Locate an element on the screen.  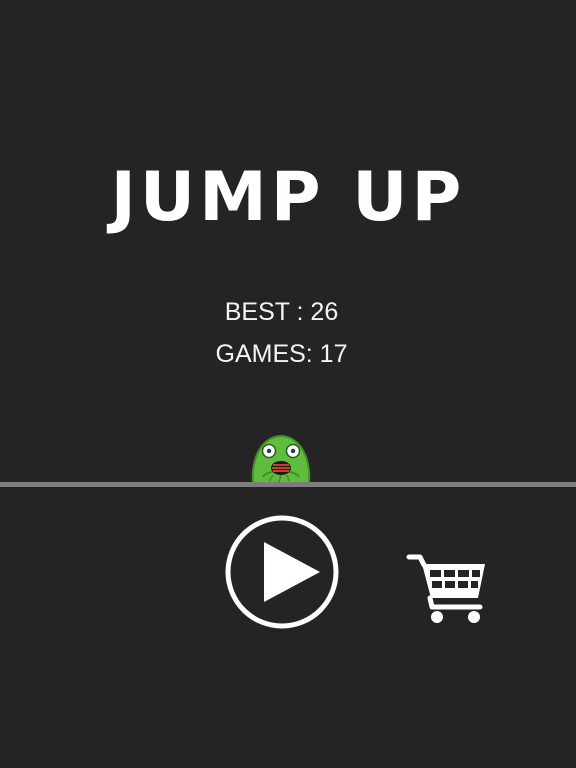
games-played: GAMES: 17 is located at coordinates (281, 354).